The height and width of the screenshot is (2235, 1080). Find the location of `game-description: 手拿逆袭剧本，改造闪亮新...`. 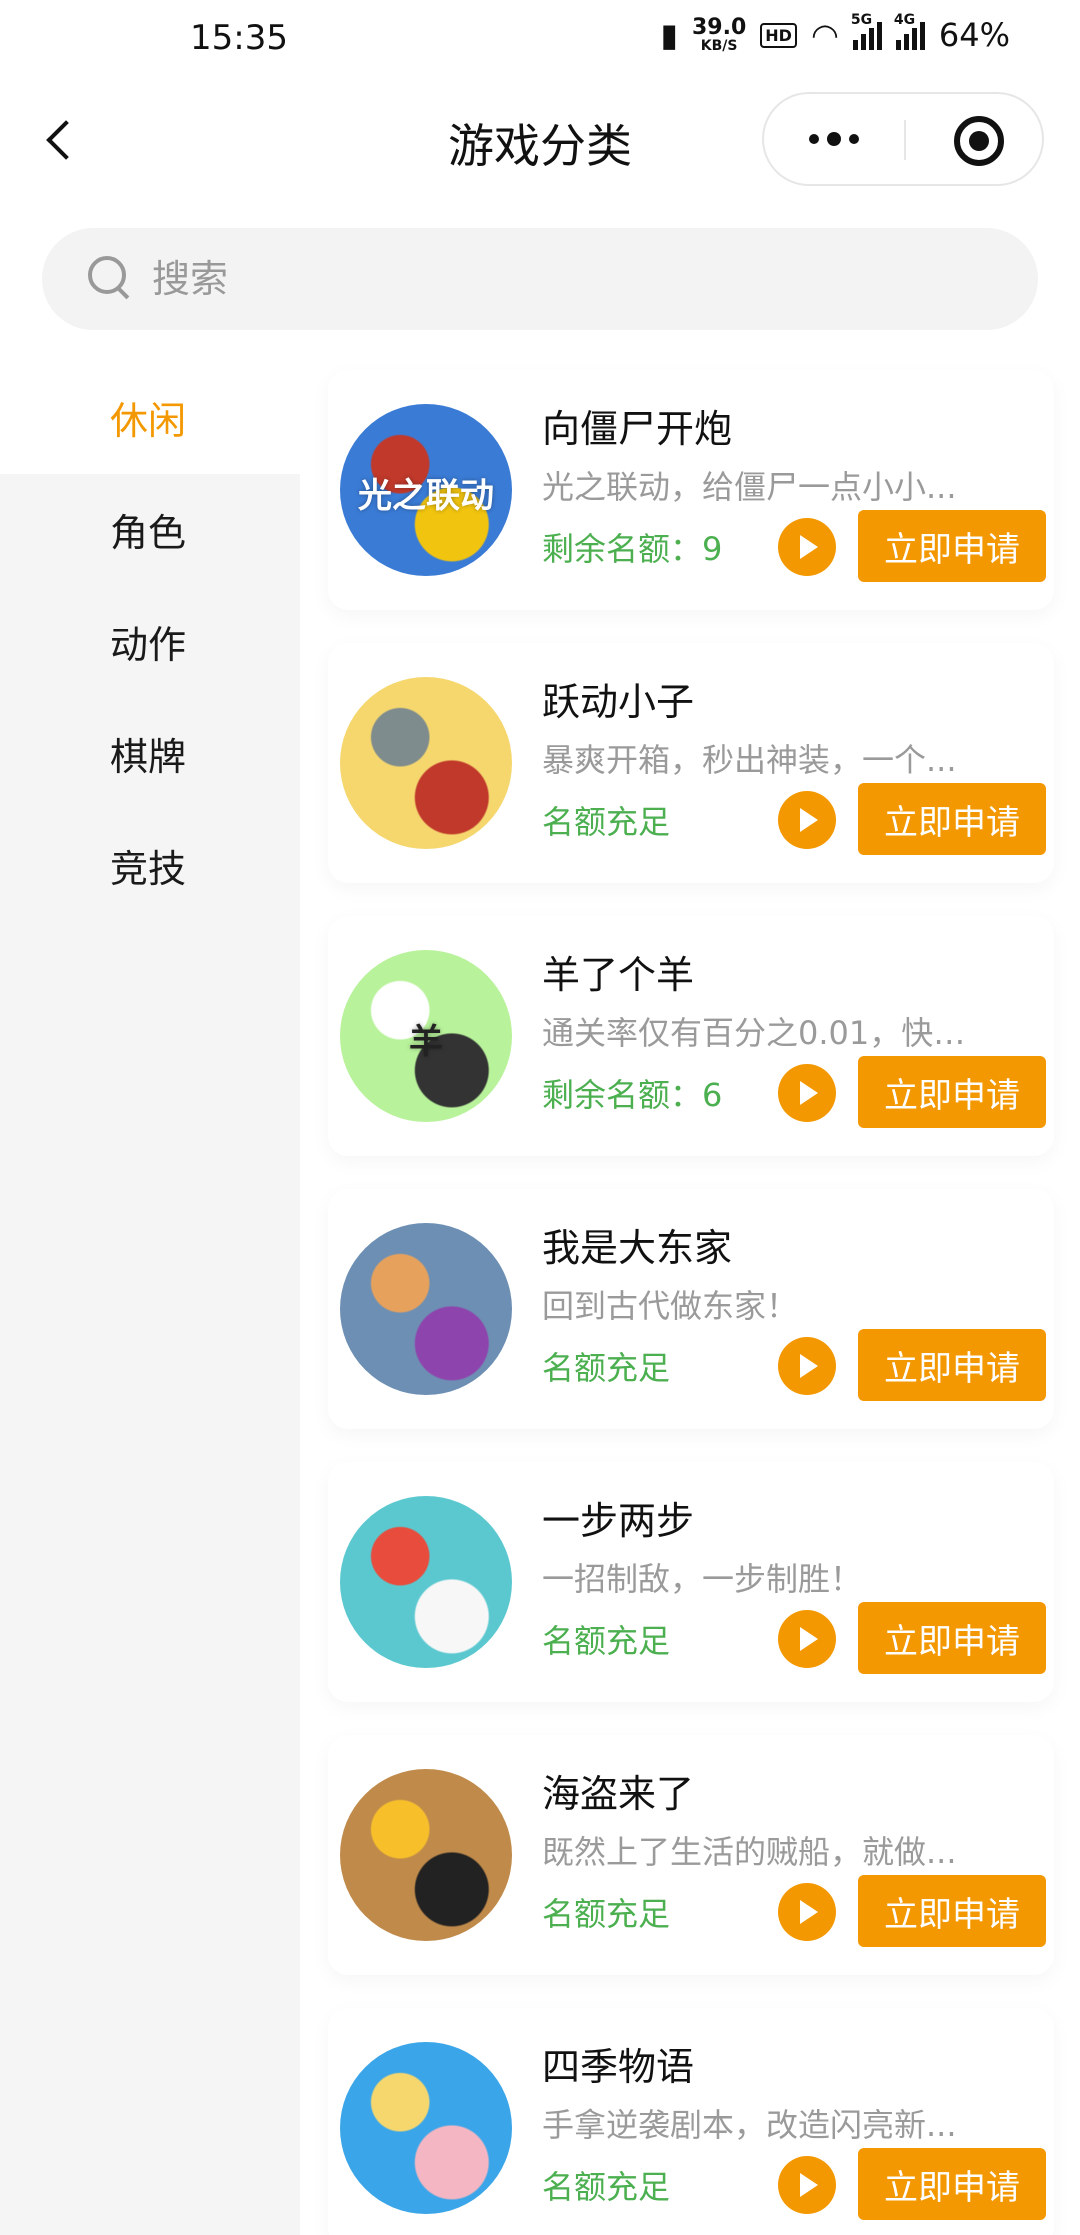

game-description: 手拿逆袭剧本，改造闪亮新... is located at coordinates (749, 2125).